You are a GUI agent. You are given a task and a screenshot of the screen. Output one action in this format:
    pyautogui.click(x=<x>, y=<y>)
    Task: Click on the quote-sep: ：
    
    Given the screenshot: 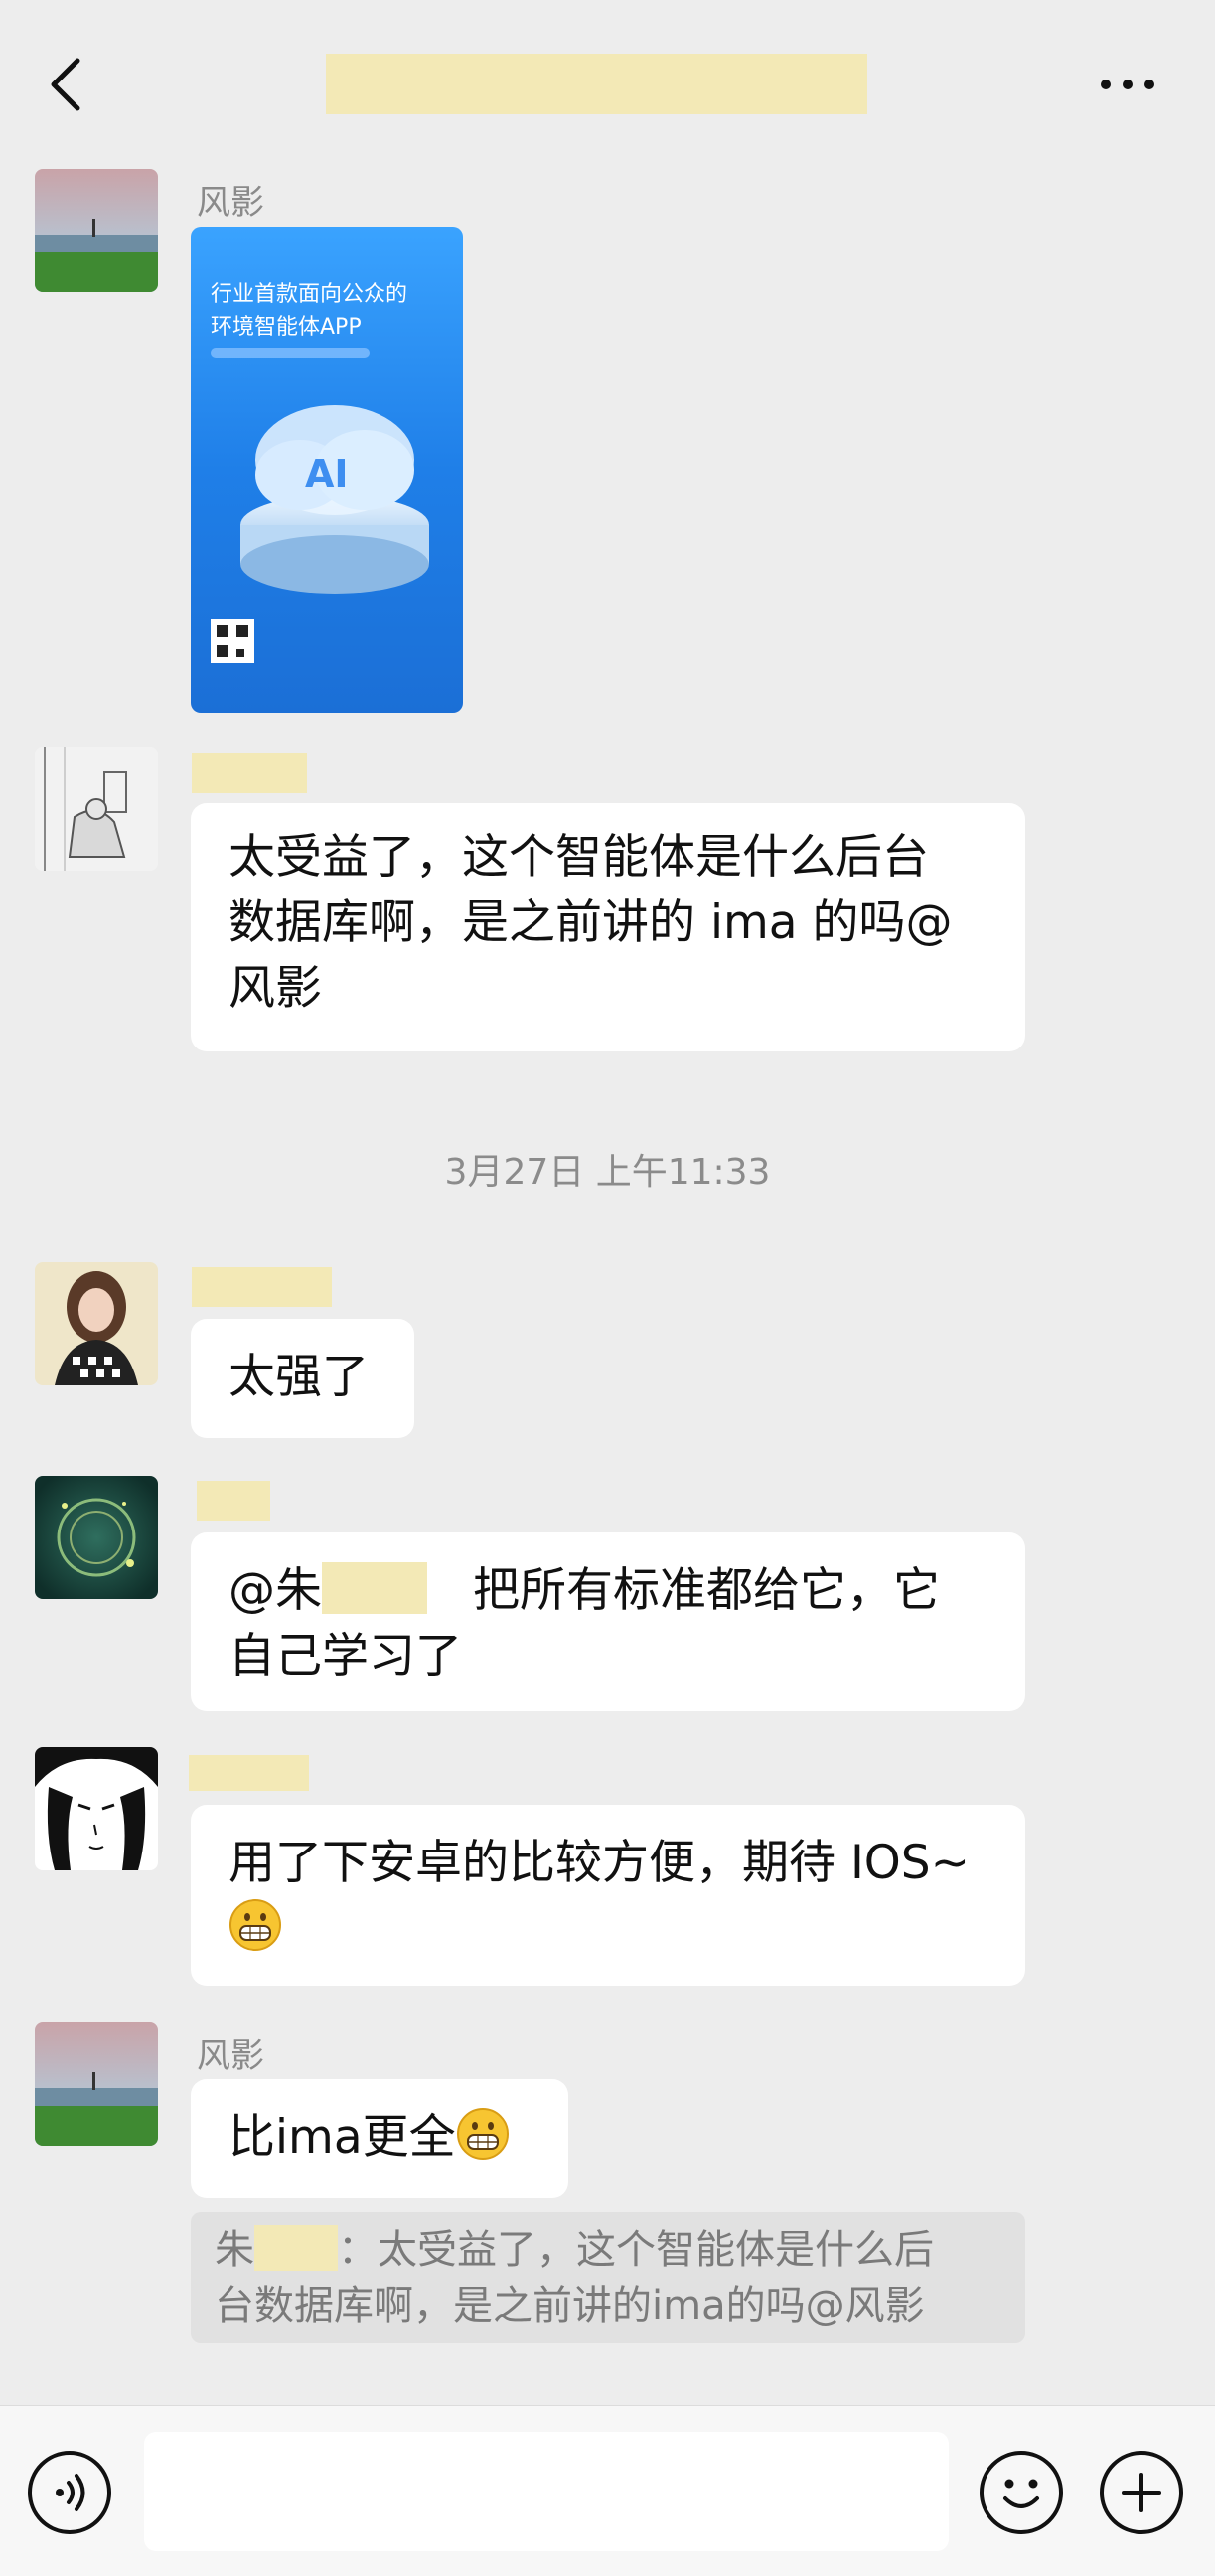 What is the action you would take?
    pyautogui.click(x=358, y=2250)
    